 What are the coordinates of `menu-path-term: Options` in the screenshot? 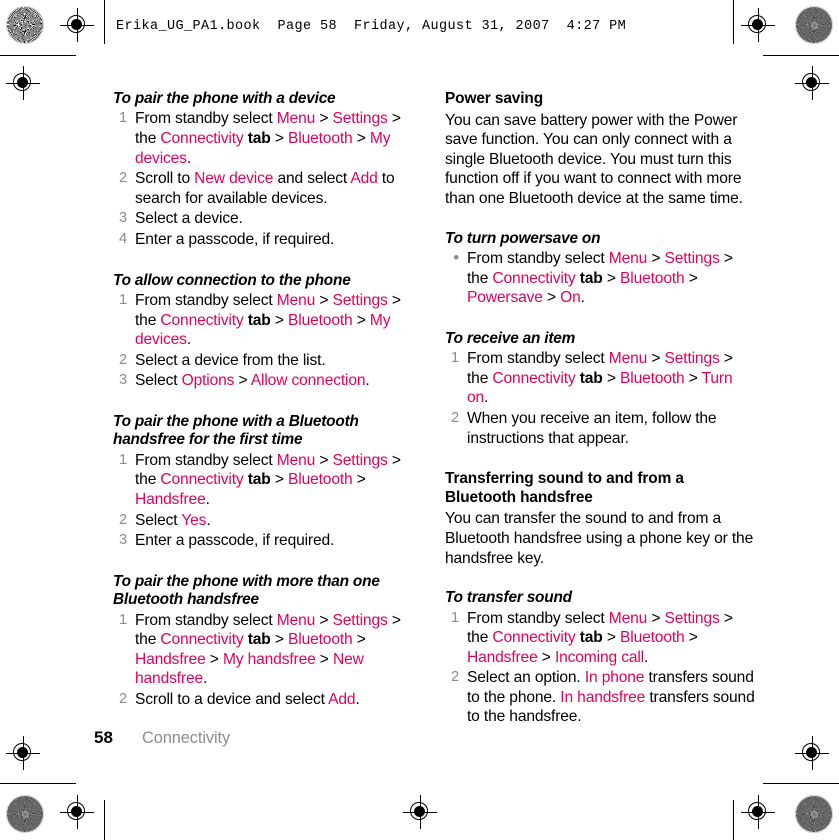 It's located at (208, 381).